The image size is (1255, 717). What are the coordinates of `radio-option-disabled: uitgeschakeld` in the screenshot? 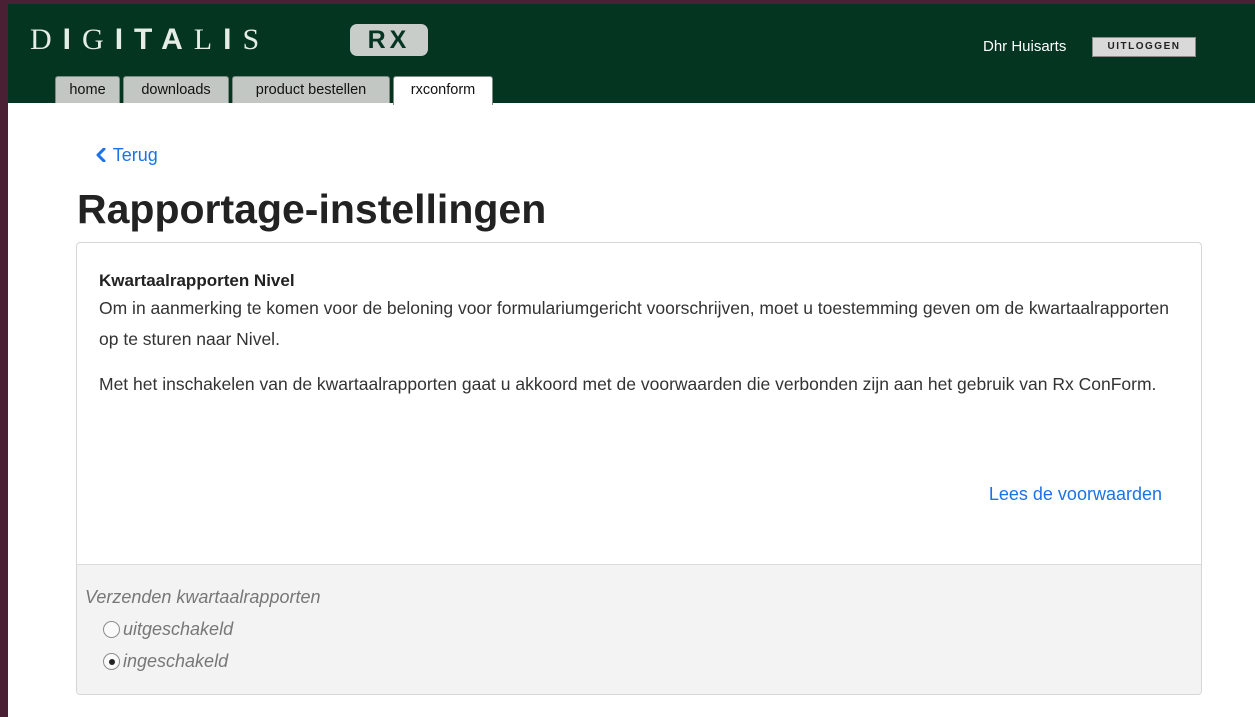 It's located at (168, 629).